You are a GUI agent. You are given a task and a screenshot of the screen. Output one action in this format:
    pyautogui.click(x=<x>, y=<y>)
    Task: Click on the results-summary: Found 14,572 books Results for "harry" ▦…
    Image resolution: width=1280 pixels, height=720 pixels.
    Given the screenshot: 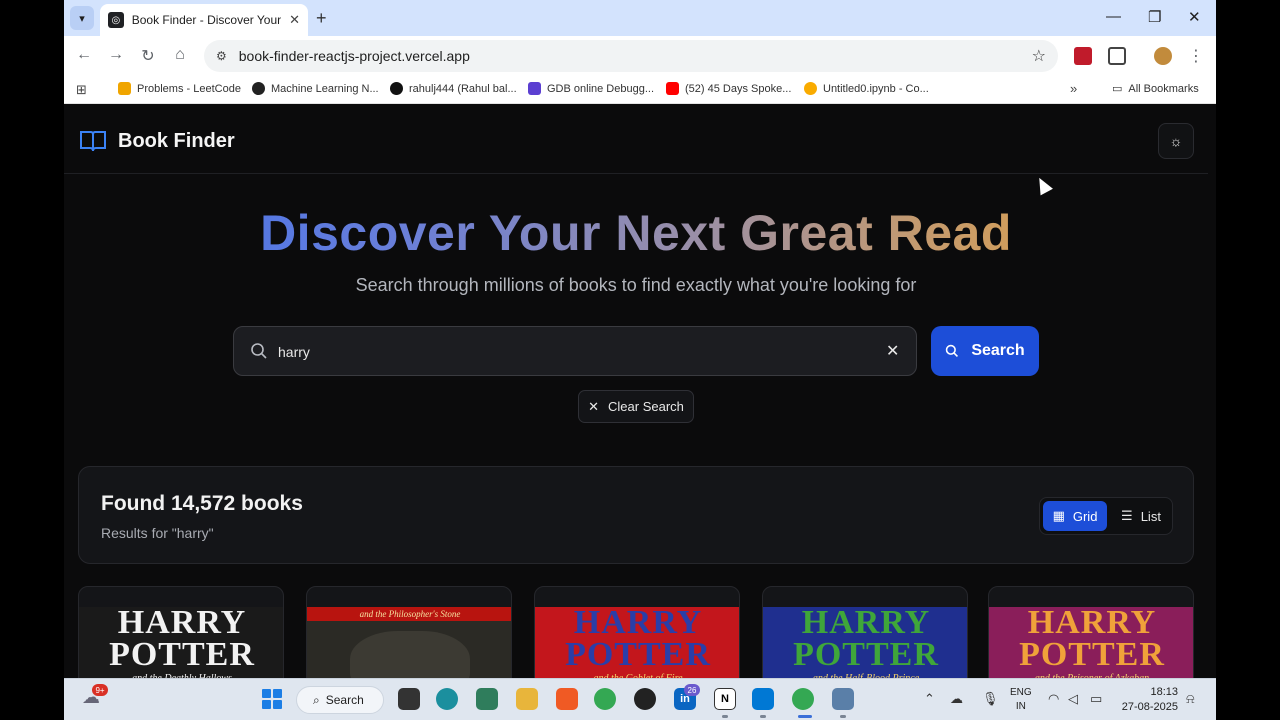 What is the action you would take?
    pyautogui.click(x=636, y=515)
    